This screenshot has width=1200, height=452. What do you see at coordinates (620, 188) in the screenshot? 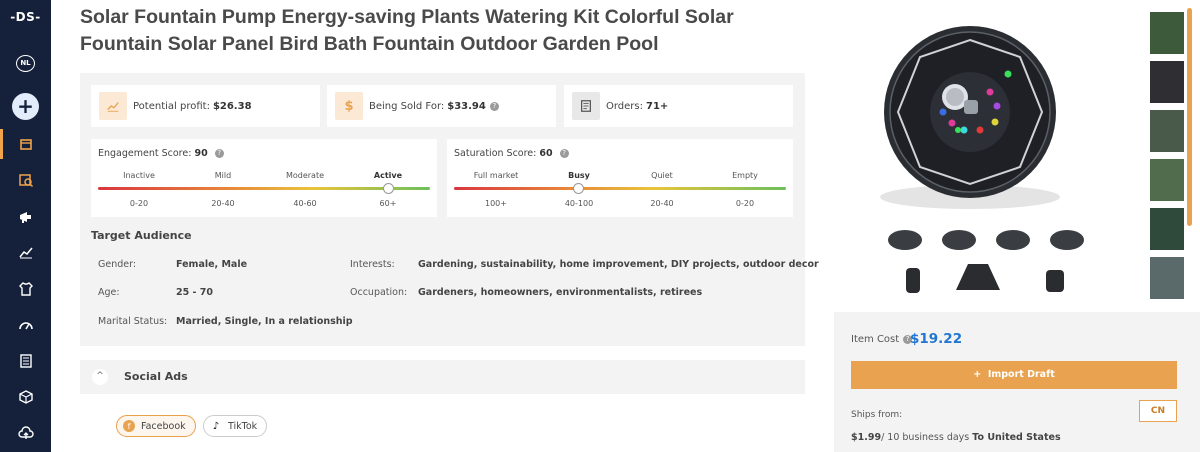
I see `saturation-bar` at bounding box center [620, 188].